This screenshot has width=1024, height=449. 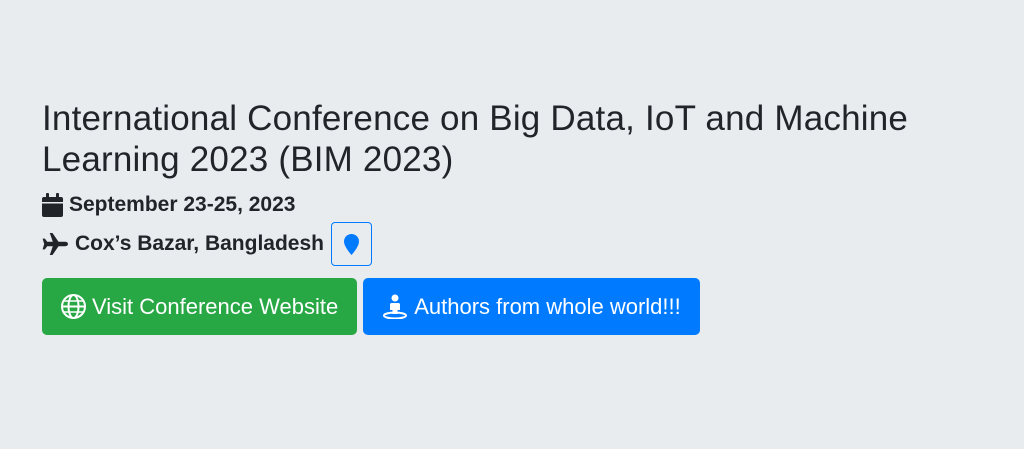 I want to click on authors-world-button: Authors from whole world!!!, so click(x=531, y=306).